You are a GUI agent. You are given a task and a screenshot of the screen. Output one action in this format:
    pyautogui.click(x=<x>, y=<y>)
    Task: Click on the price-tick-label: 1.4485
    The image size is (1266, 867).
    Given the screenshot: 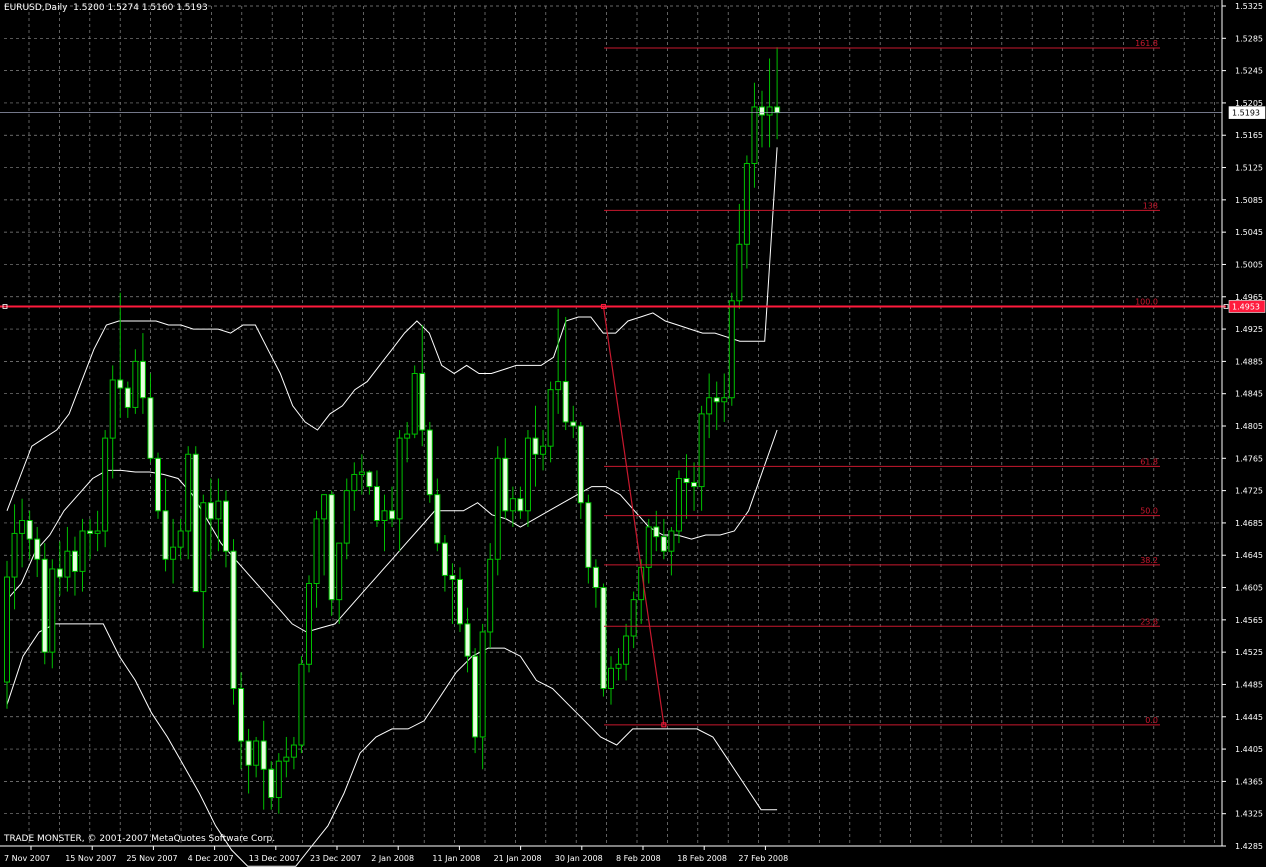 What is the action you would take?
    pyautogui.click(x=1249, y=684)
    